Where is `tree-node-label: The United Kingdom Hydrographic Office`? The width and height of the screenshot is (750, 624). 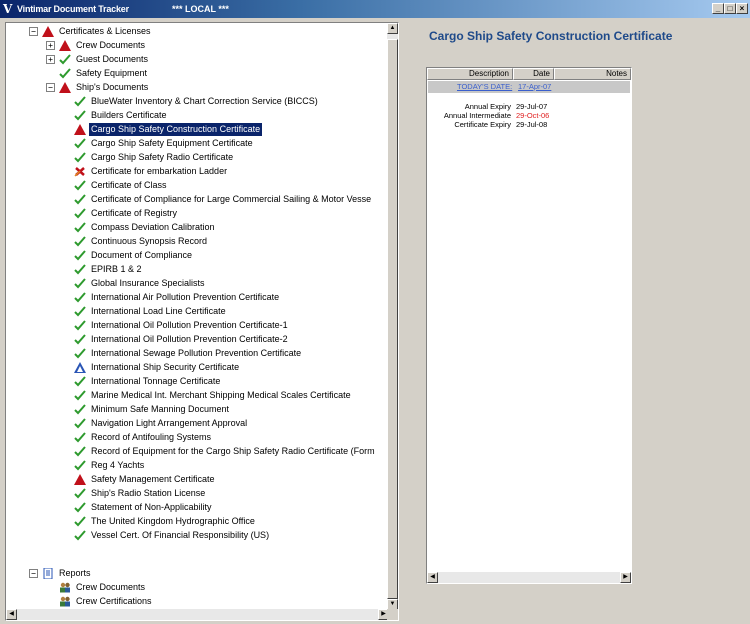 tree-node-label: The United Kingdom Hydrographic Office is located at coordinates (173, 521).